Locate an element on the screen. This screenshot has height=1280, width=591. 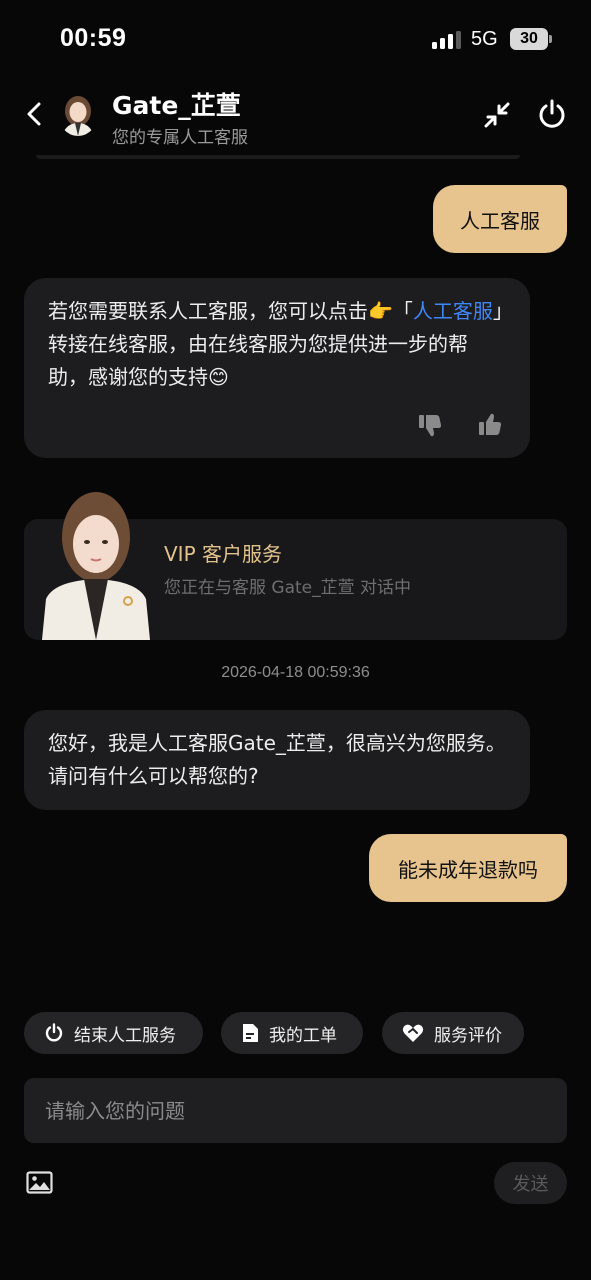
message-timestamp: 2026-04-18 00:59:36 is located at coordinates (295, 672).